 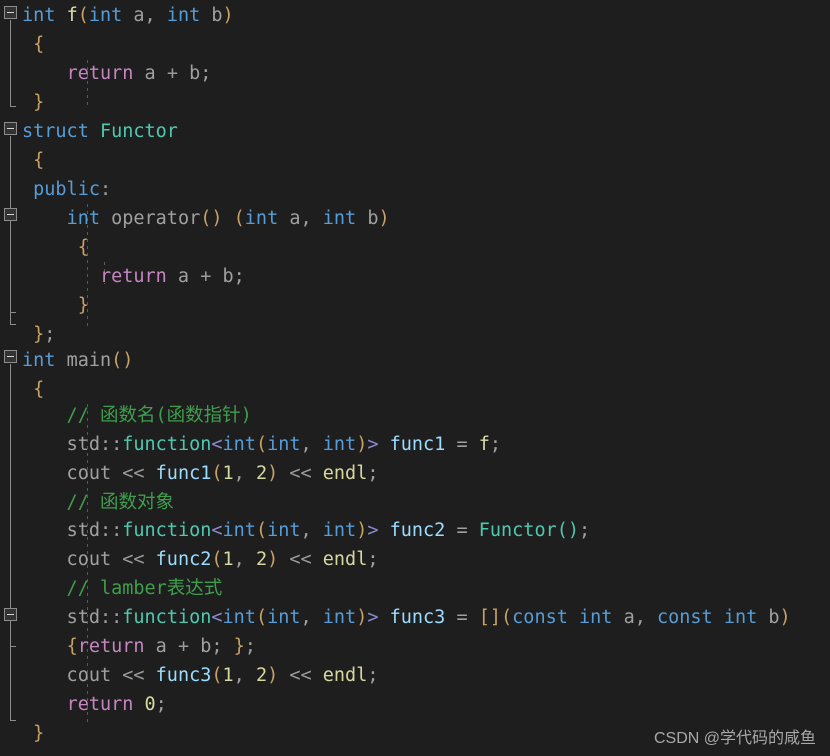 What do you see at coordinates (10, 12) in the screenshot?
I see `fold-marker-f-icon` at bounding box center [10, 12].